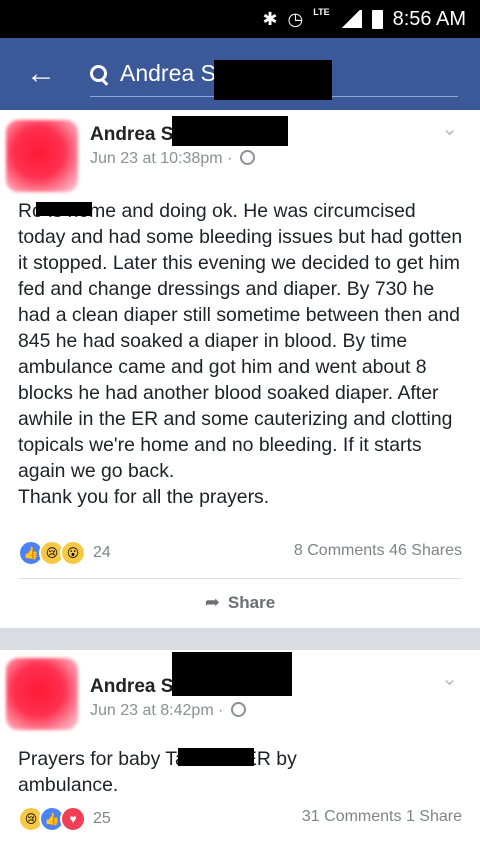  What do you see at coordinates (352, 816) in the screenshot?
I see `comments-count: 31 Comments` at bounding box center [352, 816].